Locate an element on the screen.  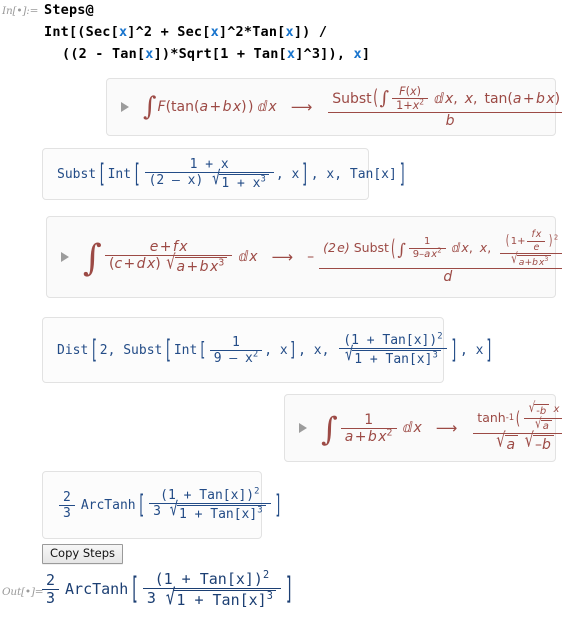
rule-5-arrow: ⟶ is located at coordinates (446, 427).